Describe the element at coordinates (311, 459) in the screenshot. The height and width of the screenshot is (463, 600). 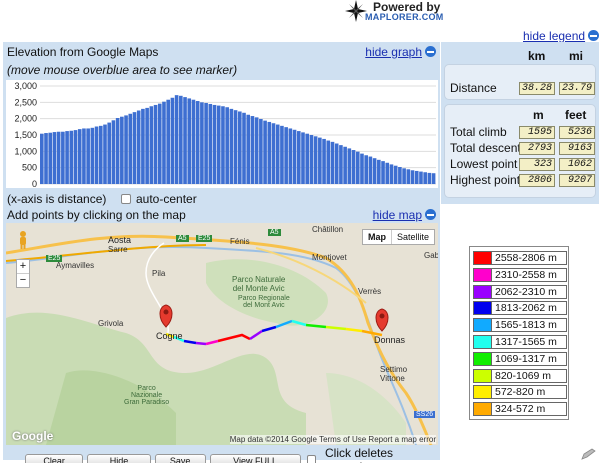
I see `click-deletes-checkbox` at that location.